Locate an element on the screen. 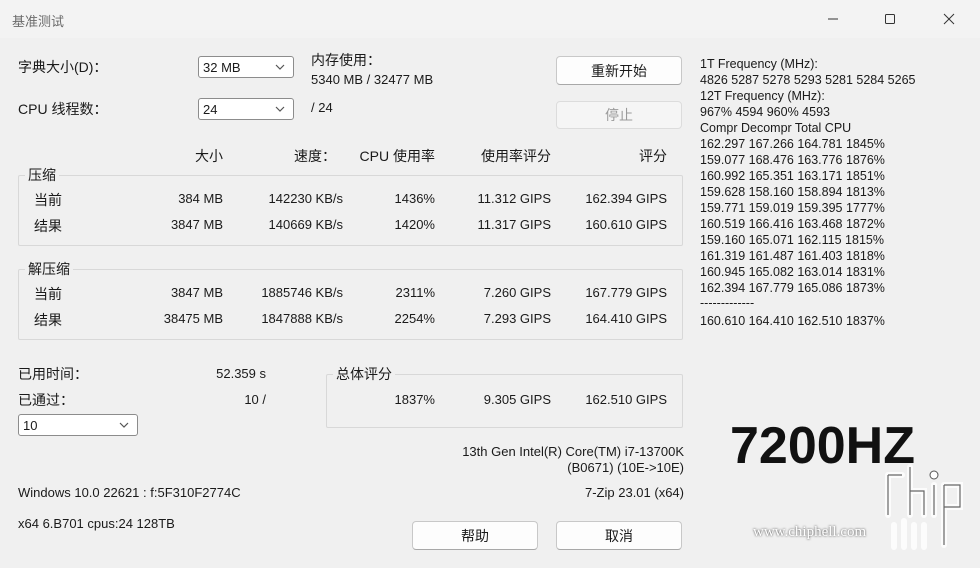 The height and width of the screenshot is (568, 980). freq-line: 160.945 165.082 163.014 1831% is located at coordinates (792, 272).